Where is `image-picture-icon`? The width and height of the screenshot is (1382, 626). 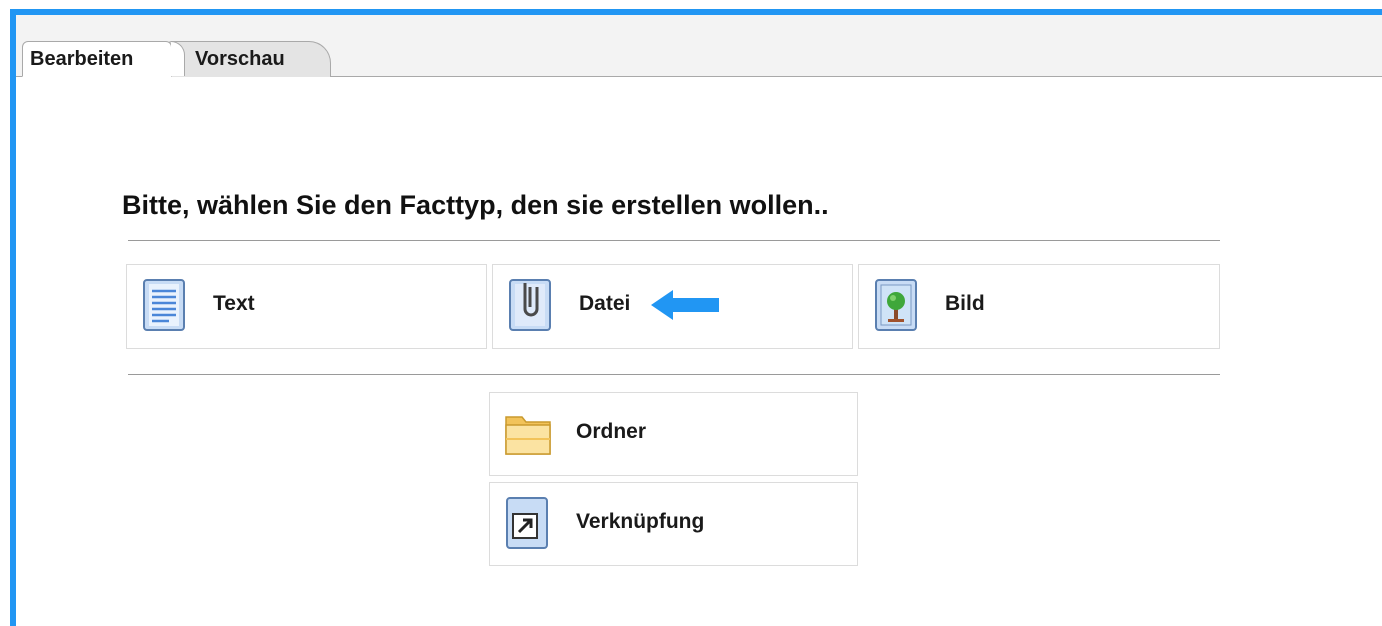 image-picture-icon is located at coordinates (896, 305).